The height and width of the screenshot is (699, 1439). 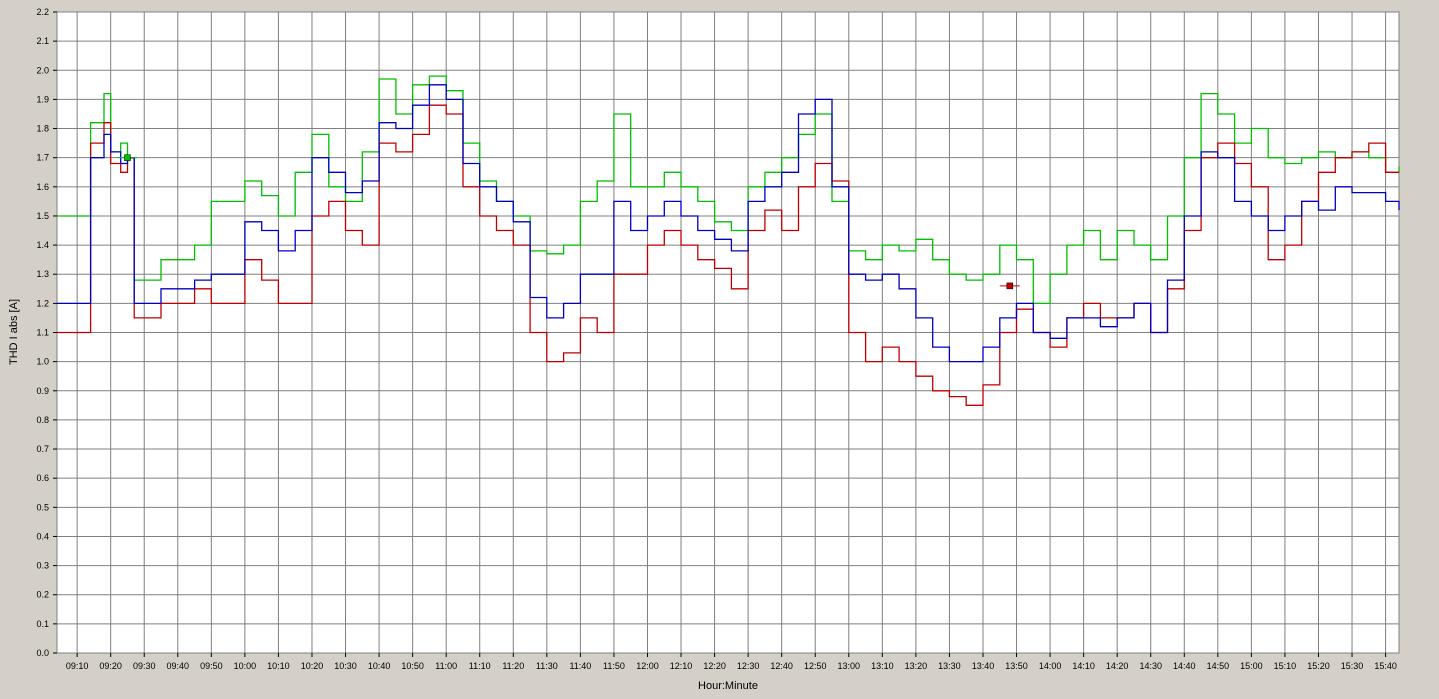 I want to click on y-tick-label: 0.7, so click(x=42, y=449).